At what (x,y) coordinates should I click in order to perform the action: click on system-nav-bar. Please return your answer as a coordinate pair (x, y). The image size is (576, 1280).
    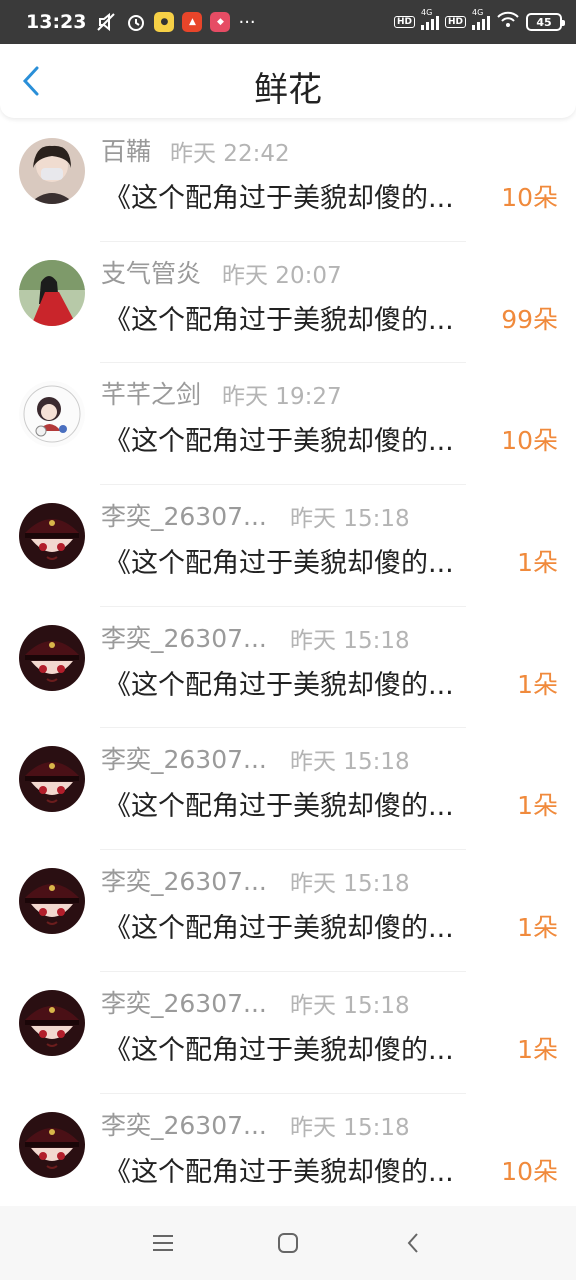
    Looking at the image, I should click on (288, 1243).